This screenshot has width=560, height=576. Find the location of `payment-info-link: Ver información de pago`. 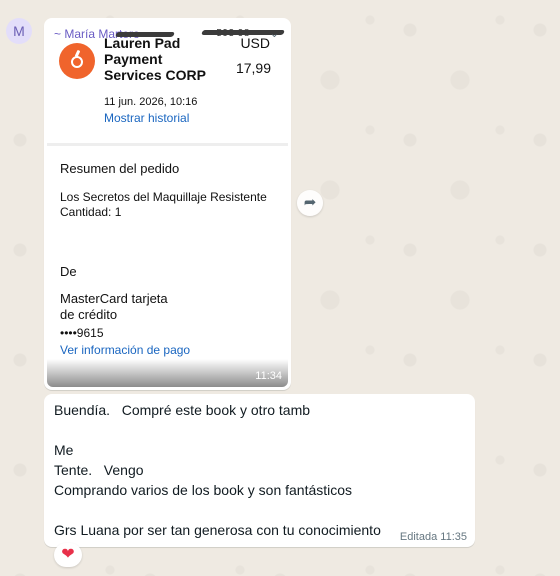

payment-info-link: Ver información de pago is located at coordinates (125, 350).